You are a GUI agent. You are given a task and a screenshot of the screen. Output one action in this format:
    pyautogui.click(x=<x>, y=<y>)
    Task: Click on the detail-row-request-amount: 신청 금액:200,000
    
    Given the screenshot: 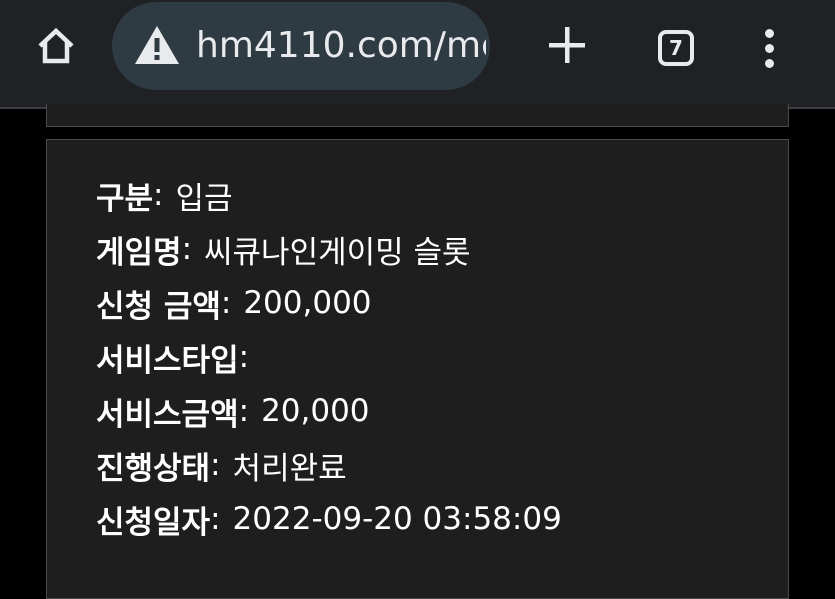 What is the action you would take?
    pyautogui.click(x=329, y=303)
    